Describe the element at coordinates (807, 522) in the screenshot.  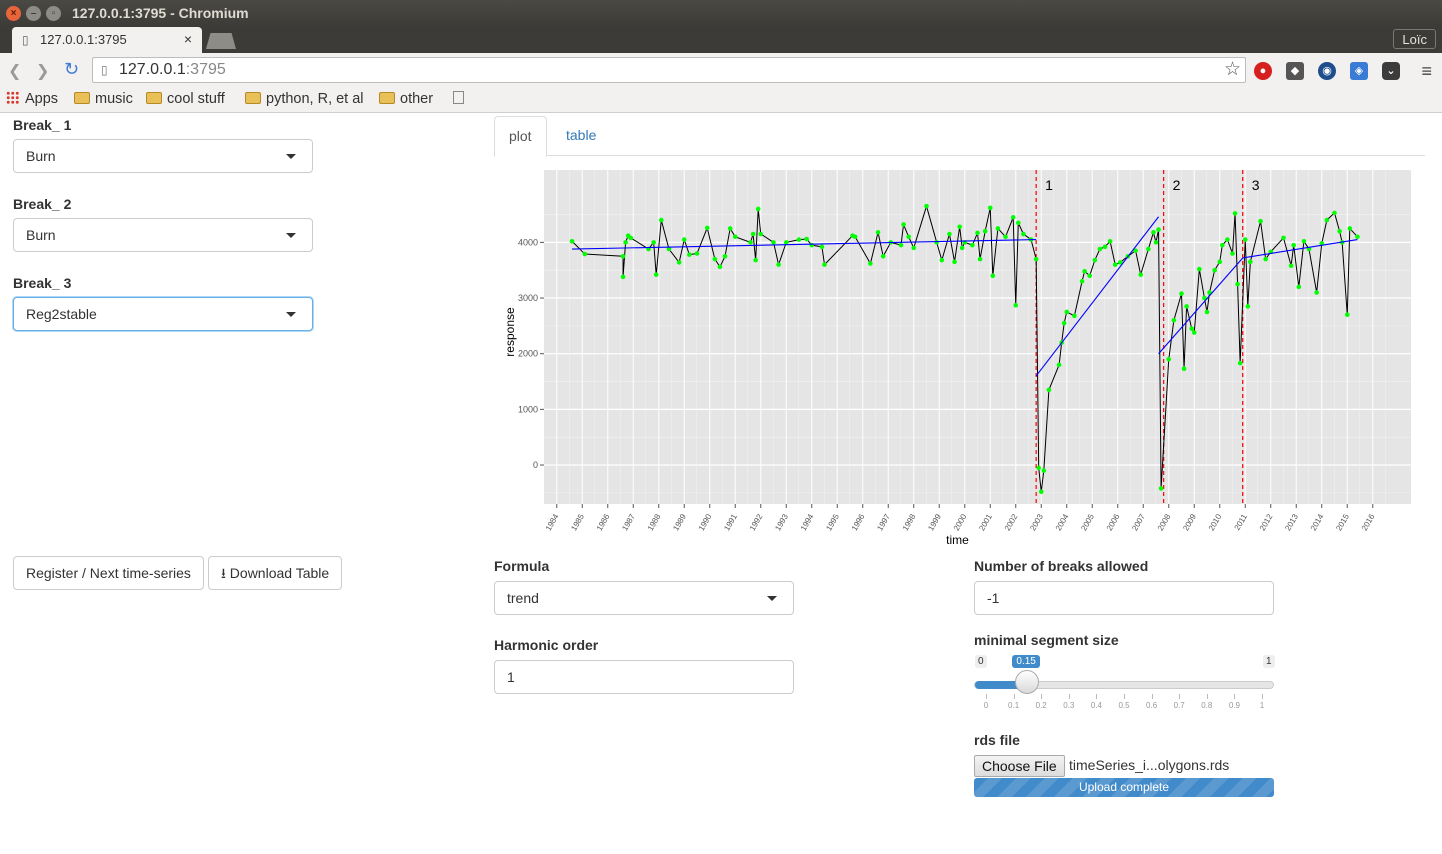
I see `x-tick-label: 1994` at that location.